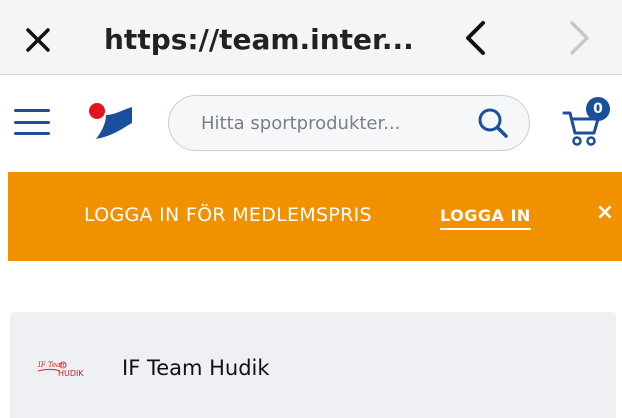 The image size is (622, 418). What do you see at coordinates (111, 121) in the screenshot?
I see `intersport-logo` at bounding box center [111, 121].